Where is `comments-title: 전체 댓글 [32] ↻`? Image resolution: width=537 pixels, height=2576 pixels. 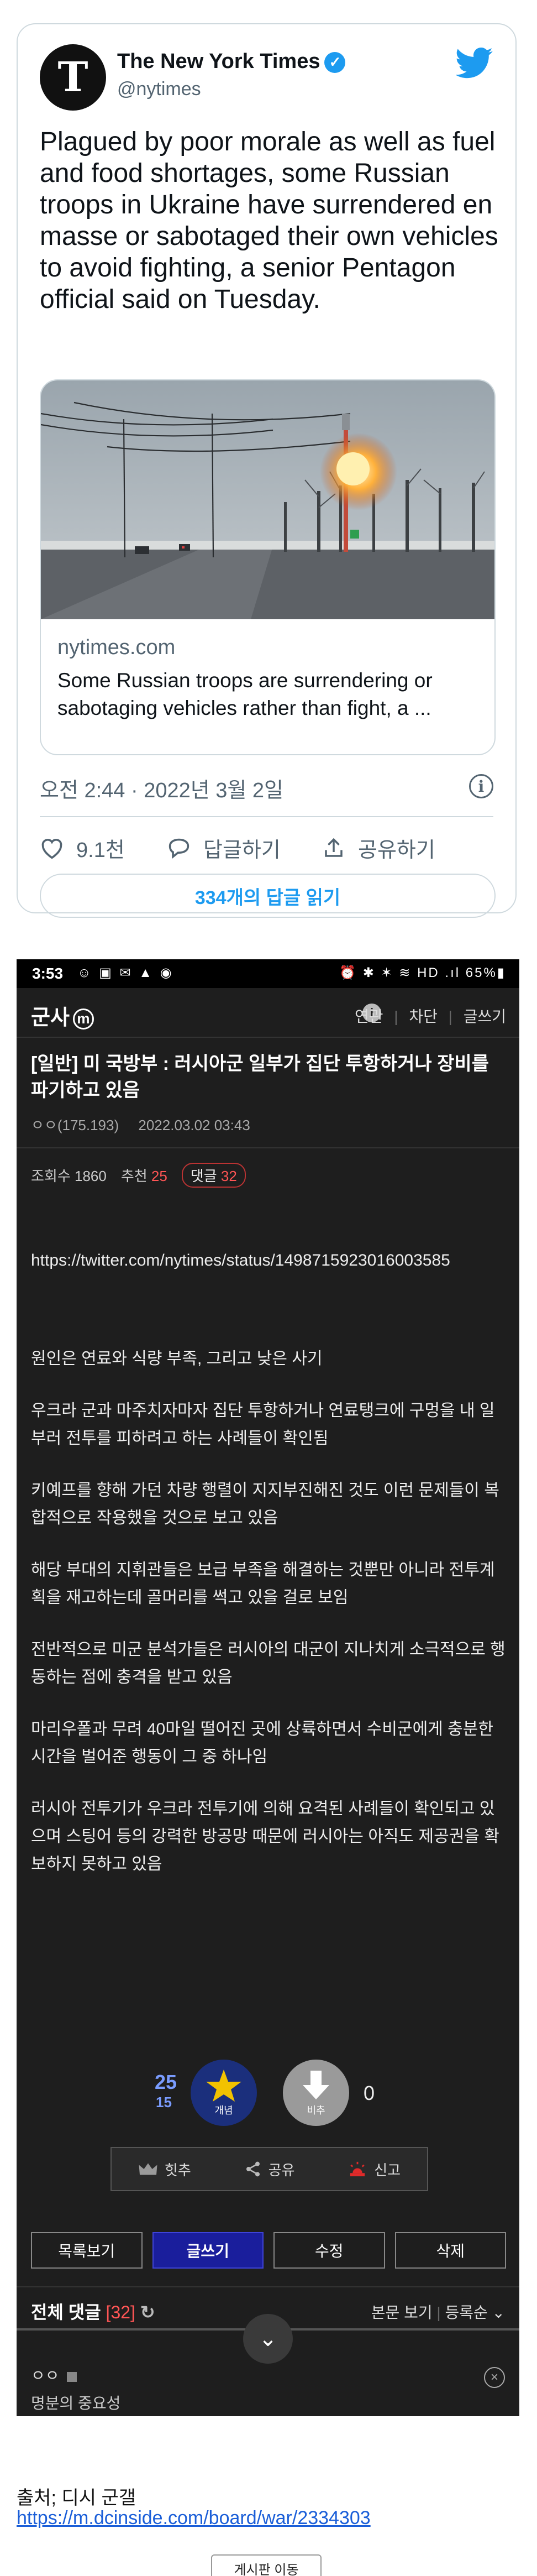
comments-title: 전체 댓글 [32] ↻ is located at coordinates (93, 2311).